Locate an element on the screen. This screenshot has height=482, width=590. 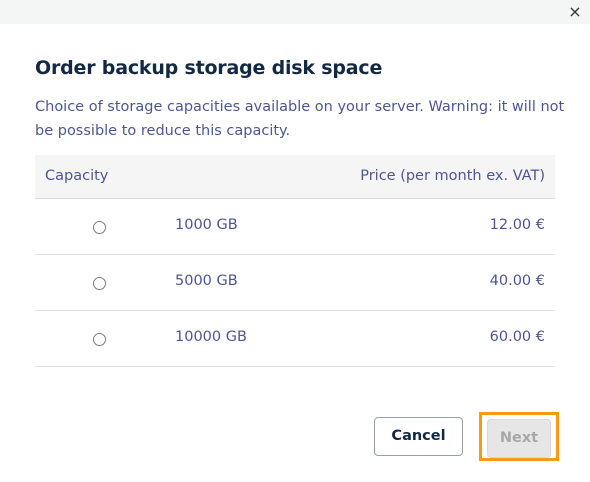
next-button-highlight: Next is located at coordinates (519, 436).